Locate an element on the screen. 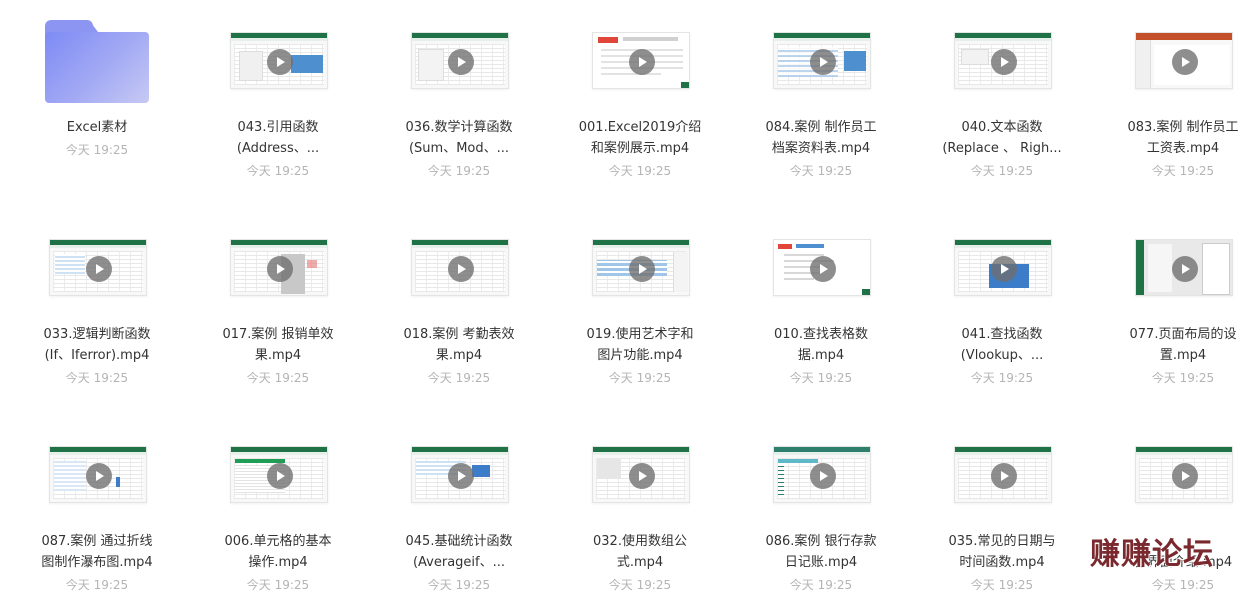 The height and width of the screenshot is (614, 1246). file-name: 010.查找表格数 据.mp4 is located at coordinates (821, 345).